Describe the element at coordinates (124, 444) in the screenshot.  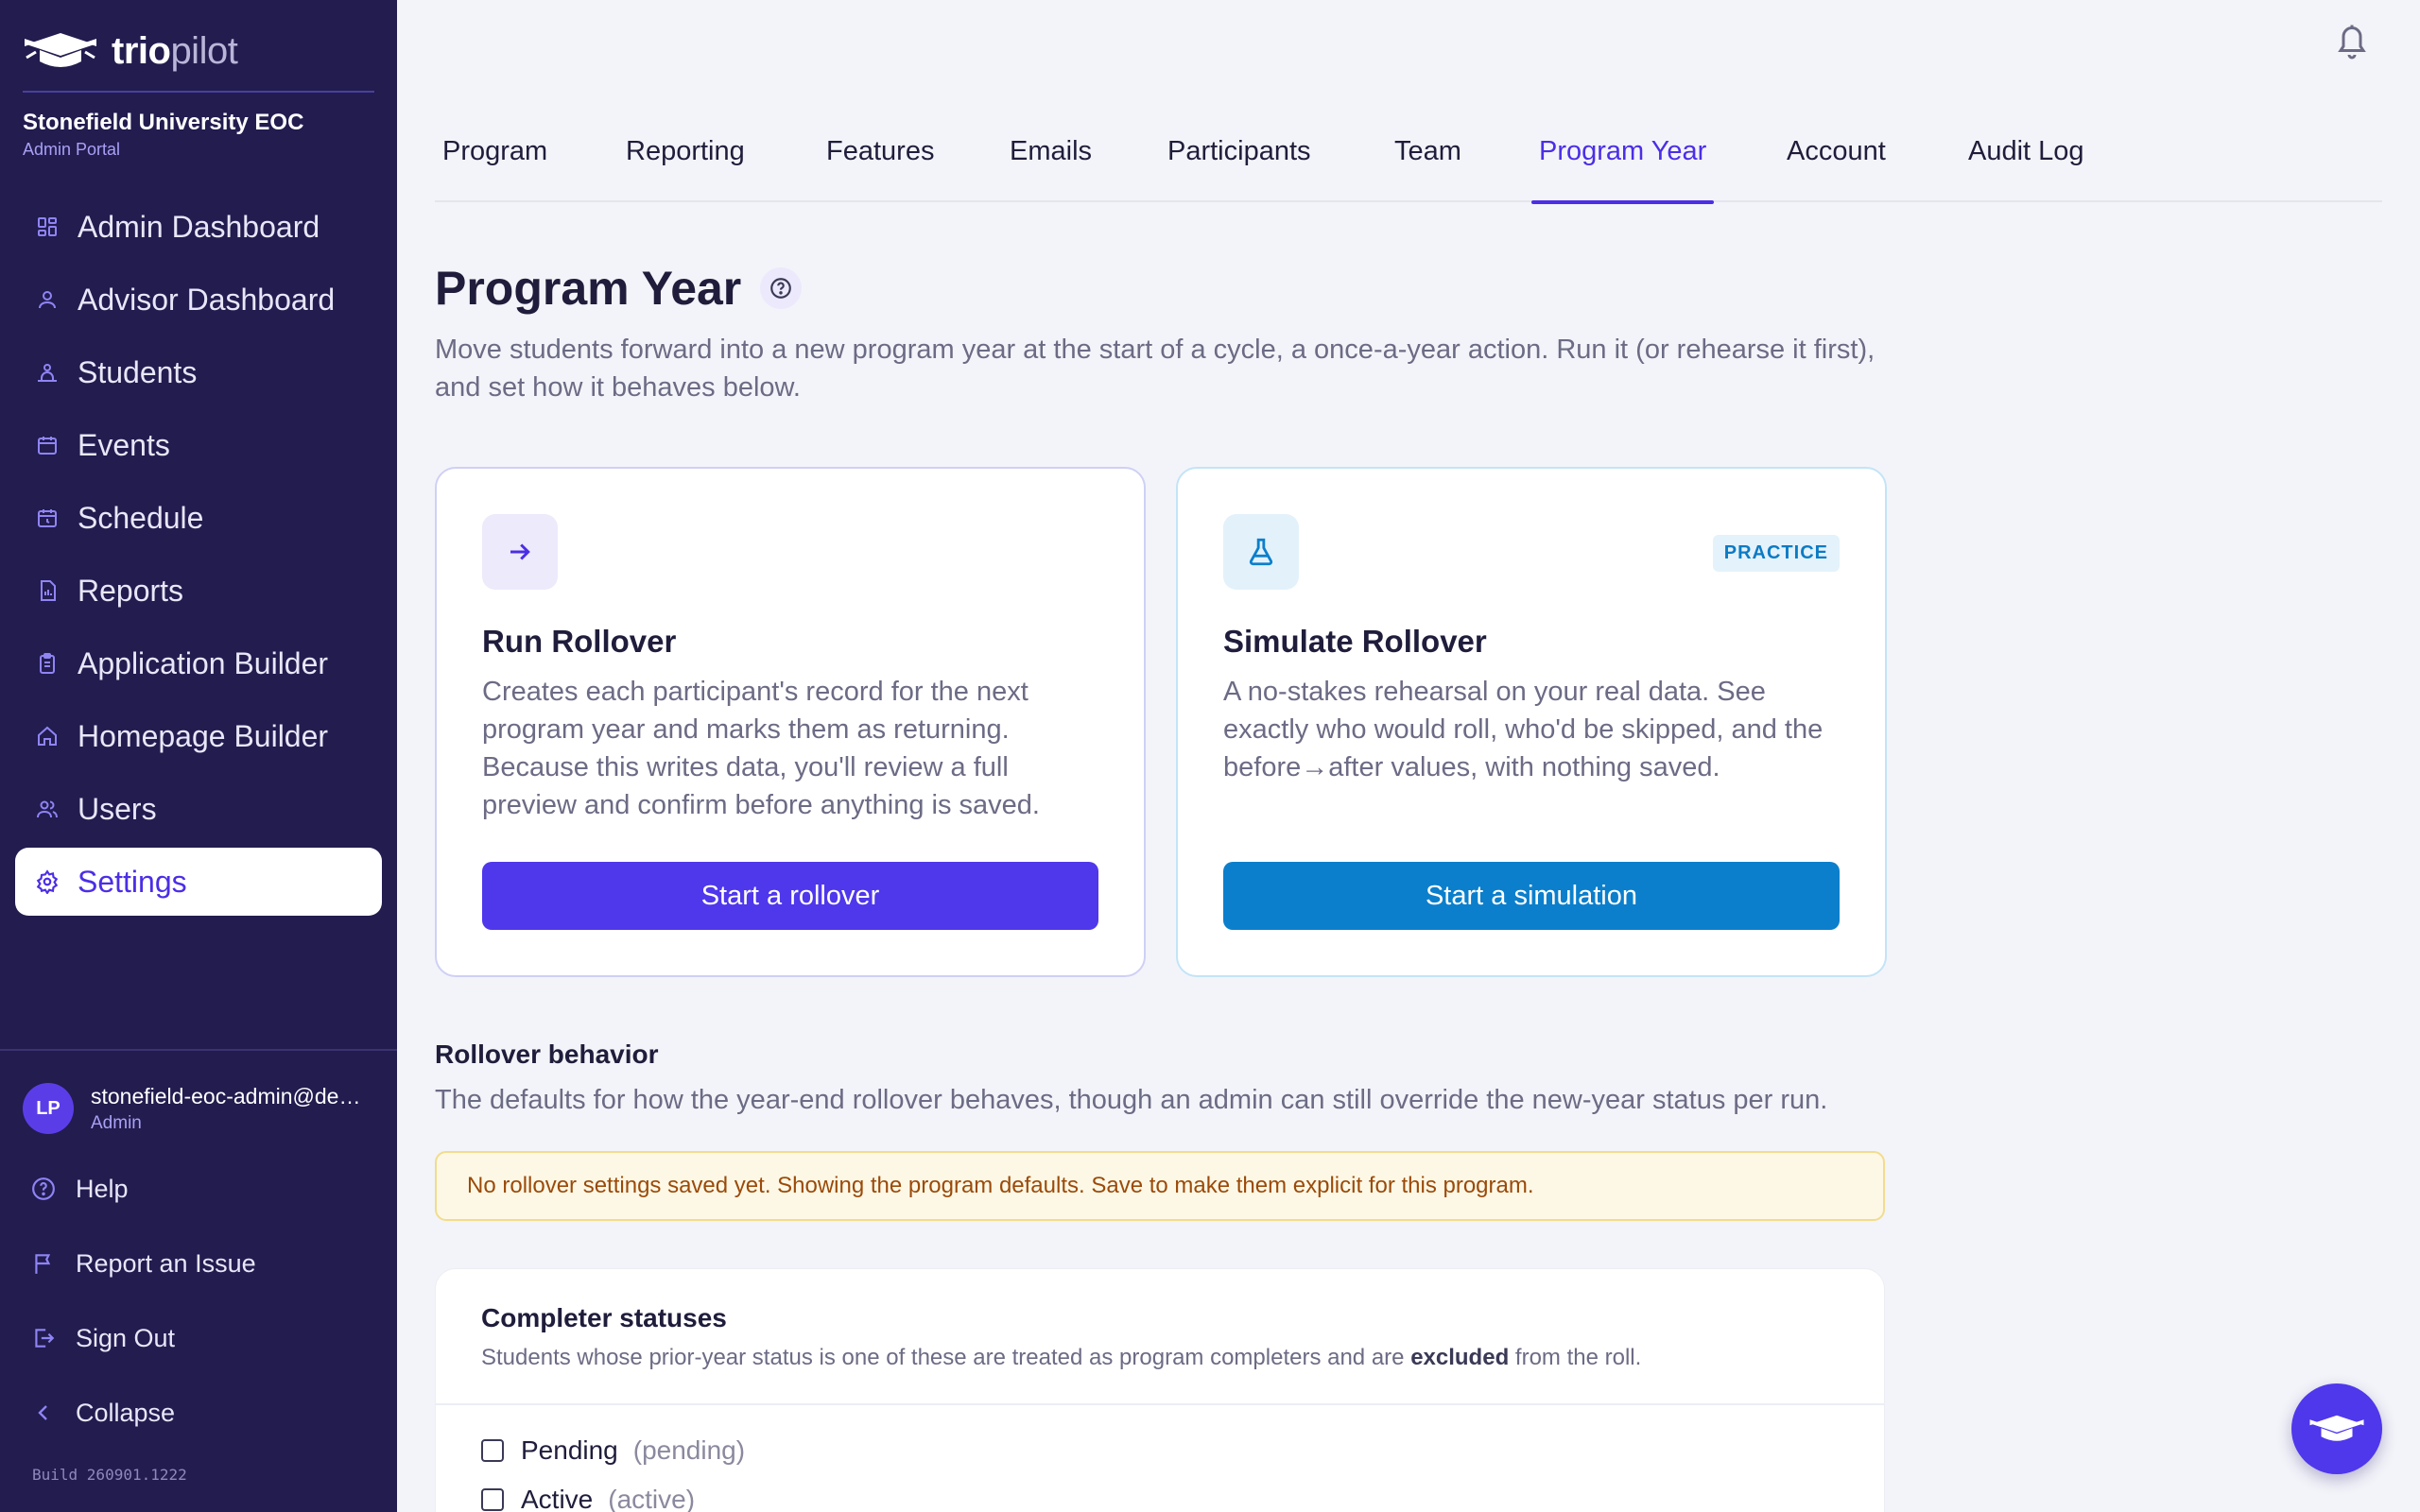
I see `sidebar-item-label: Events` at that location.